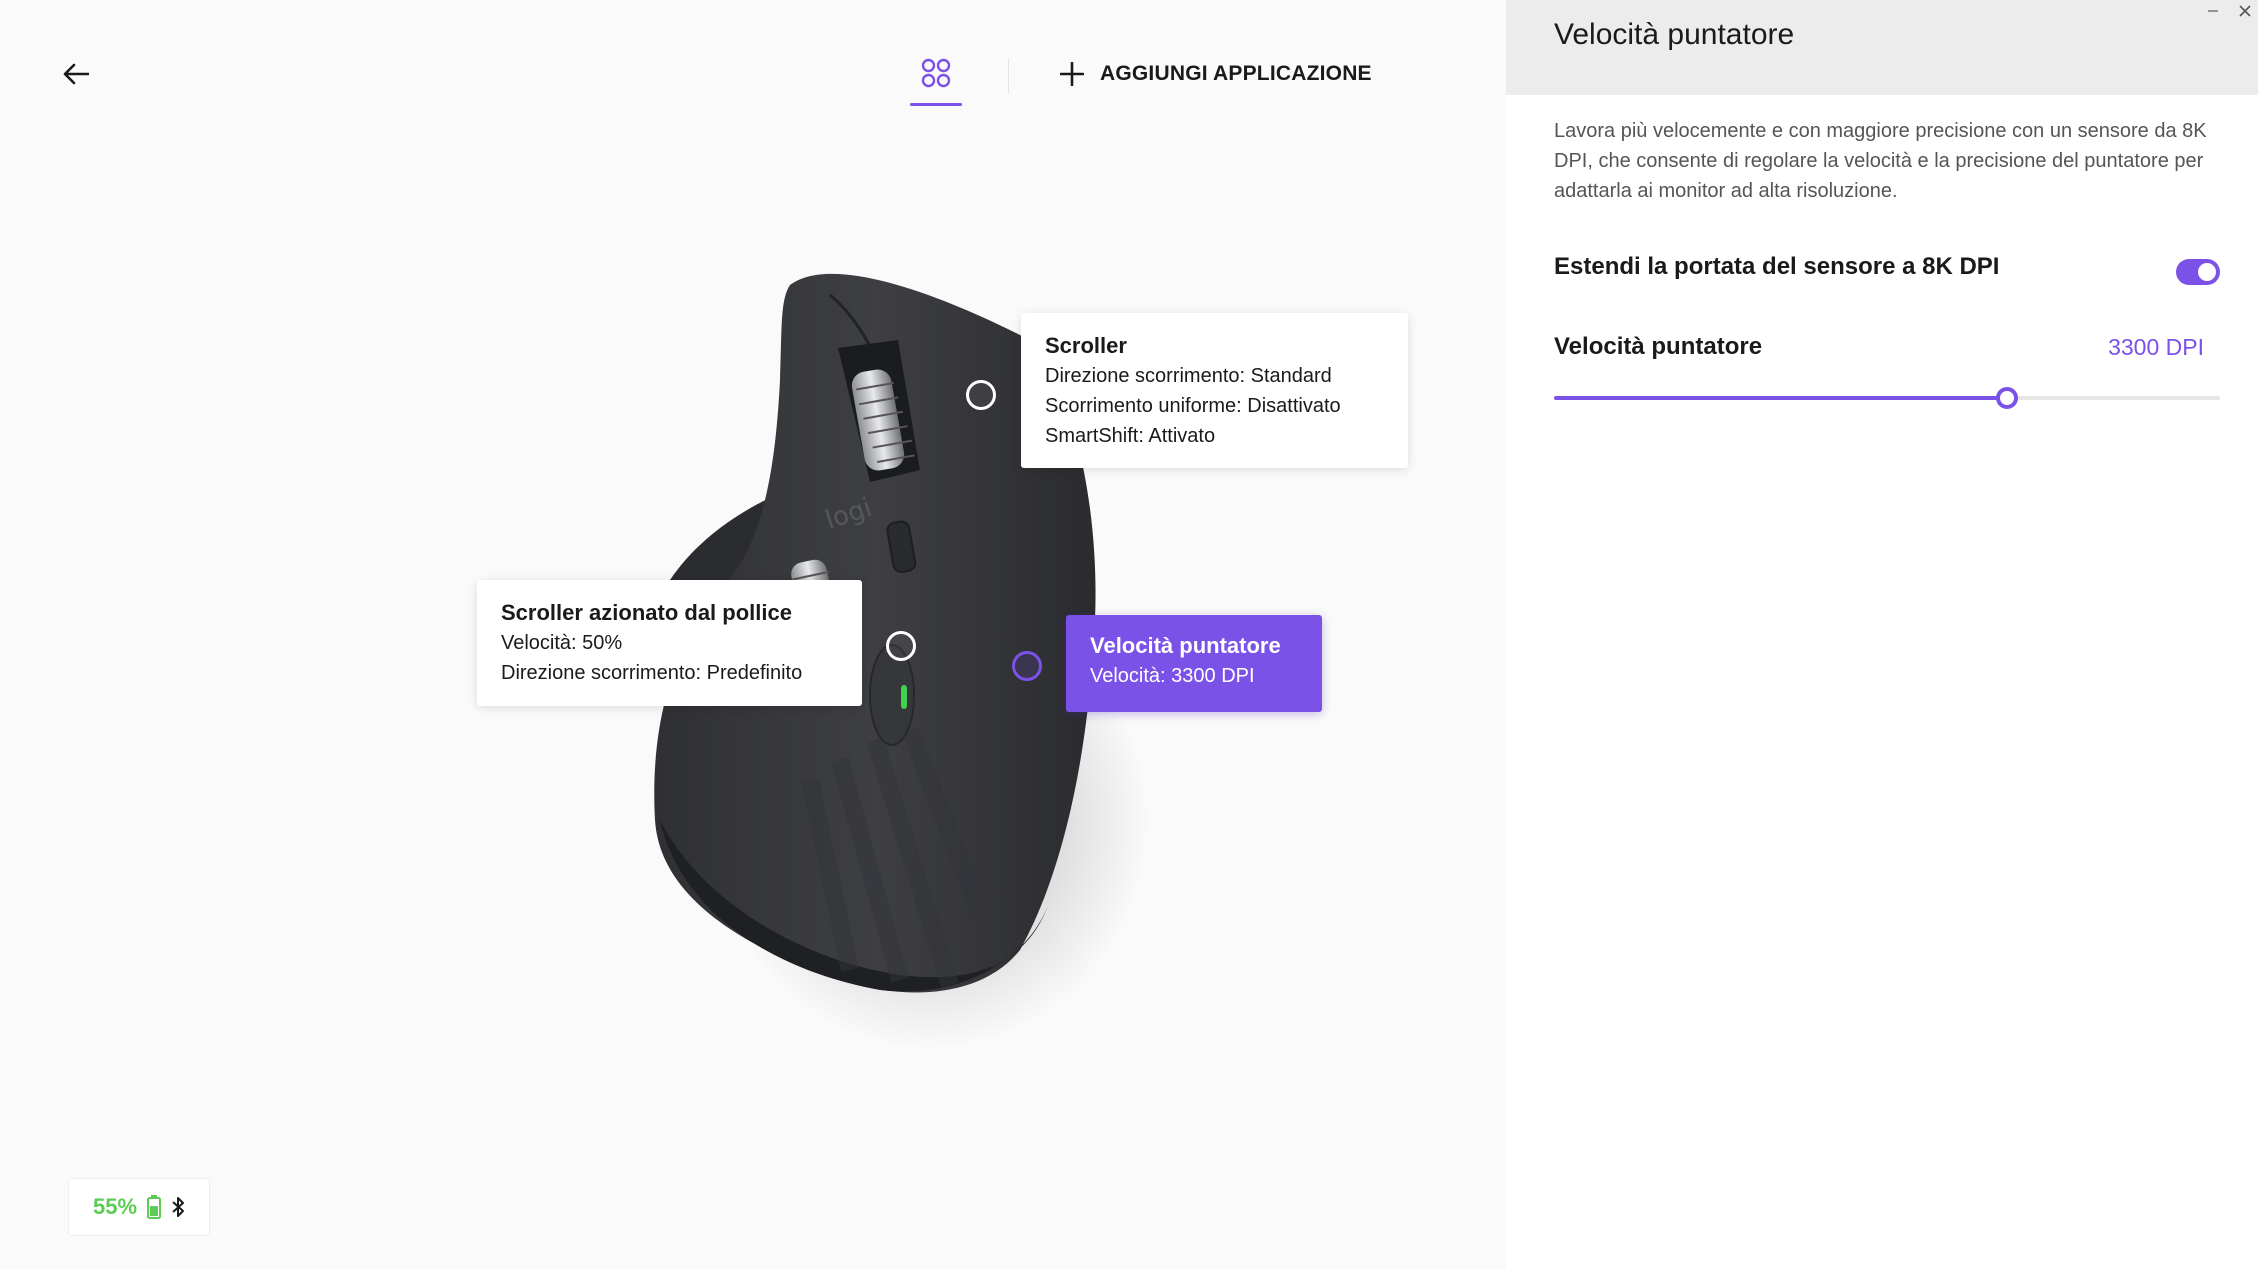  I want to click on scroller-callout-title: Scroller, so click(1086, 345).